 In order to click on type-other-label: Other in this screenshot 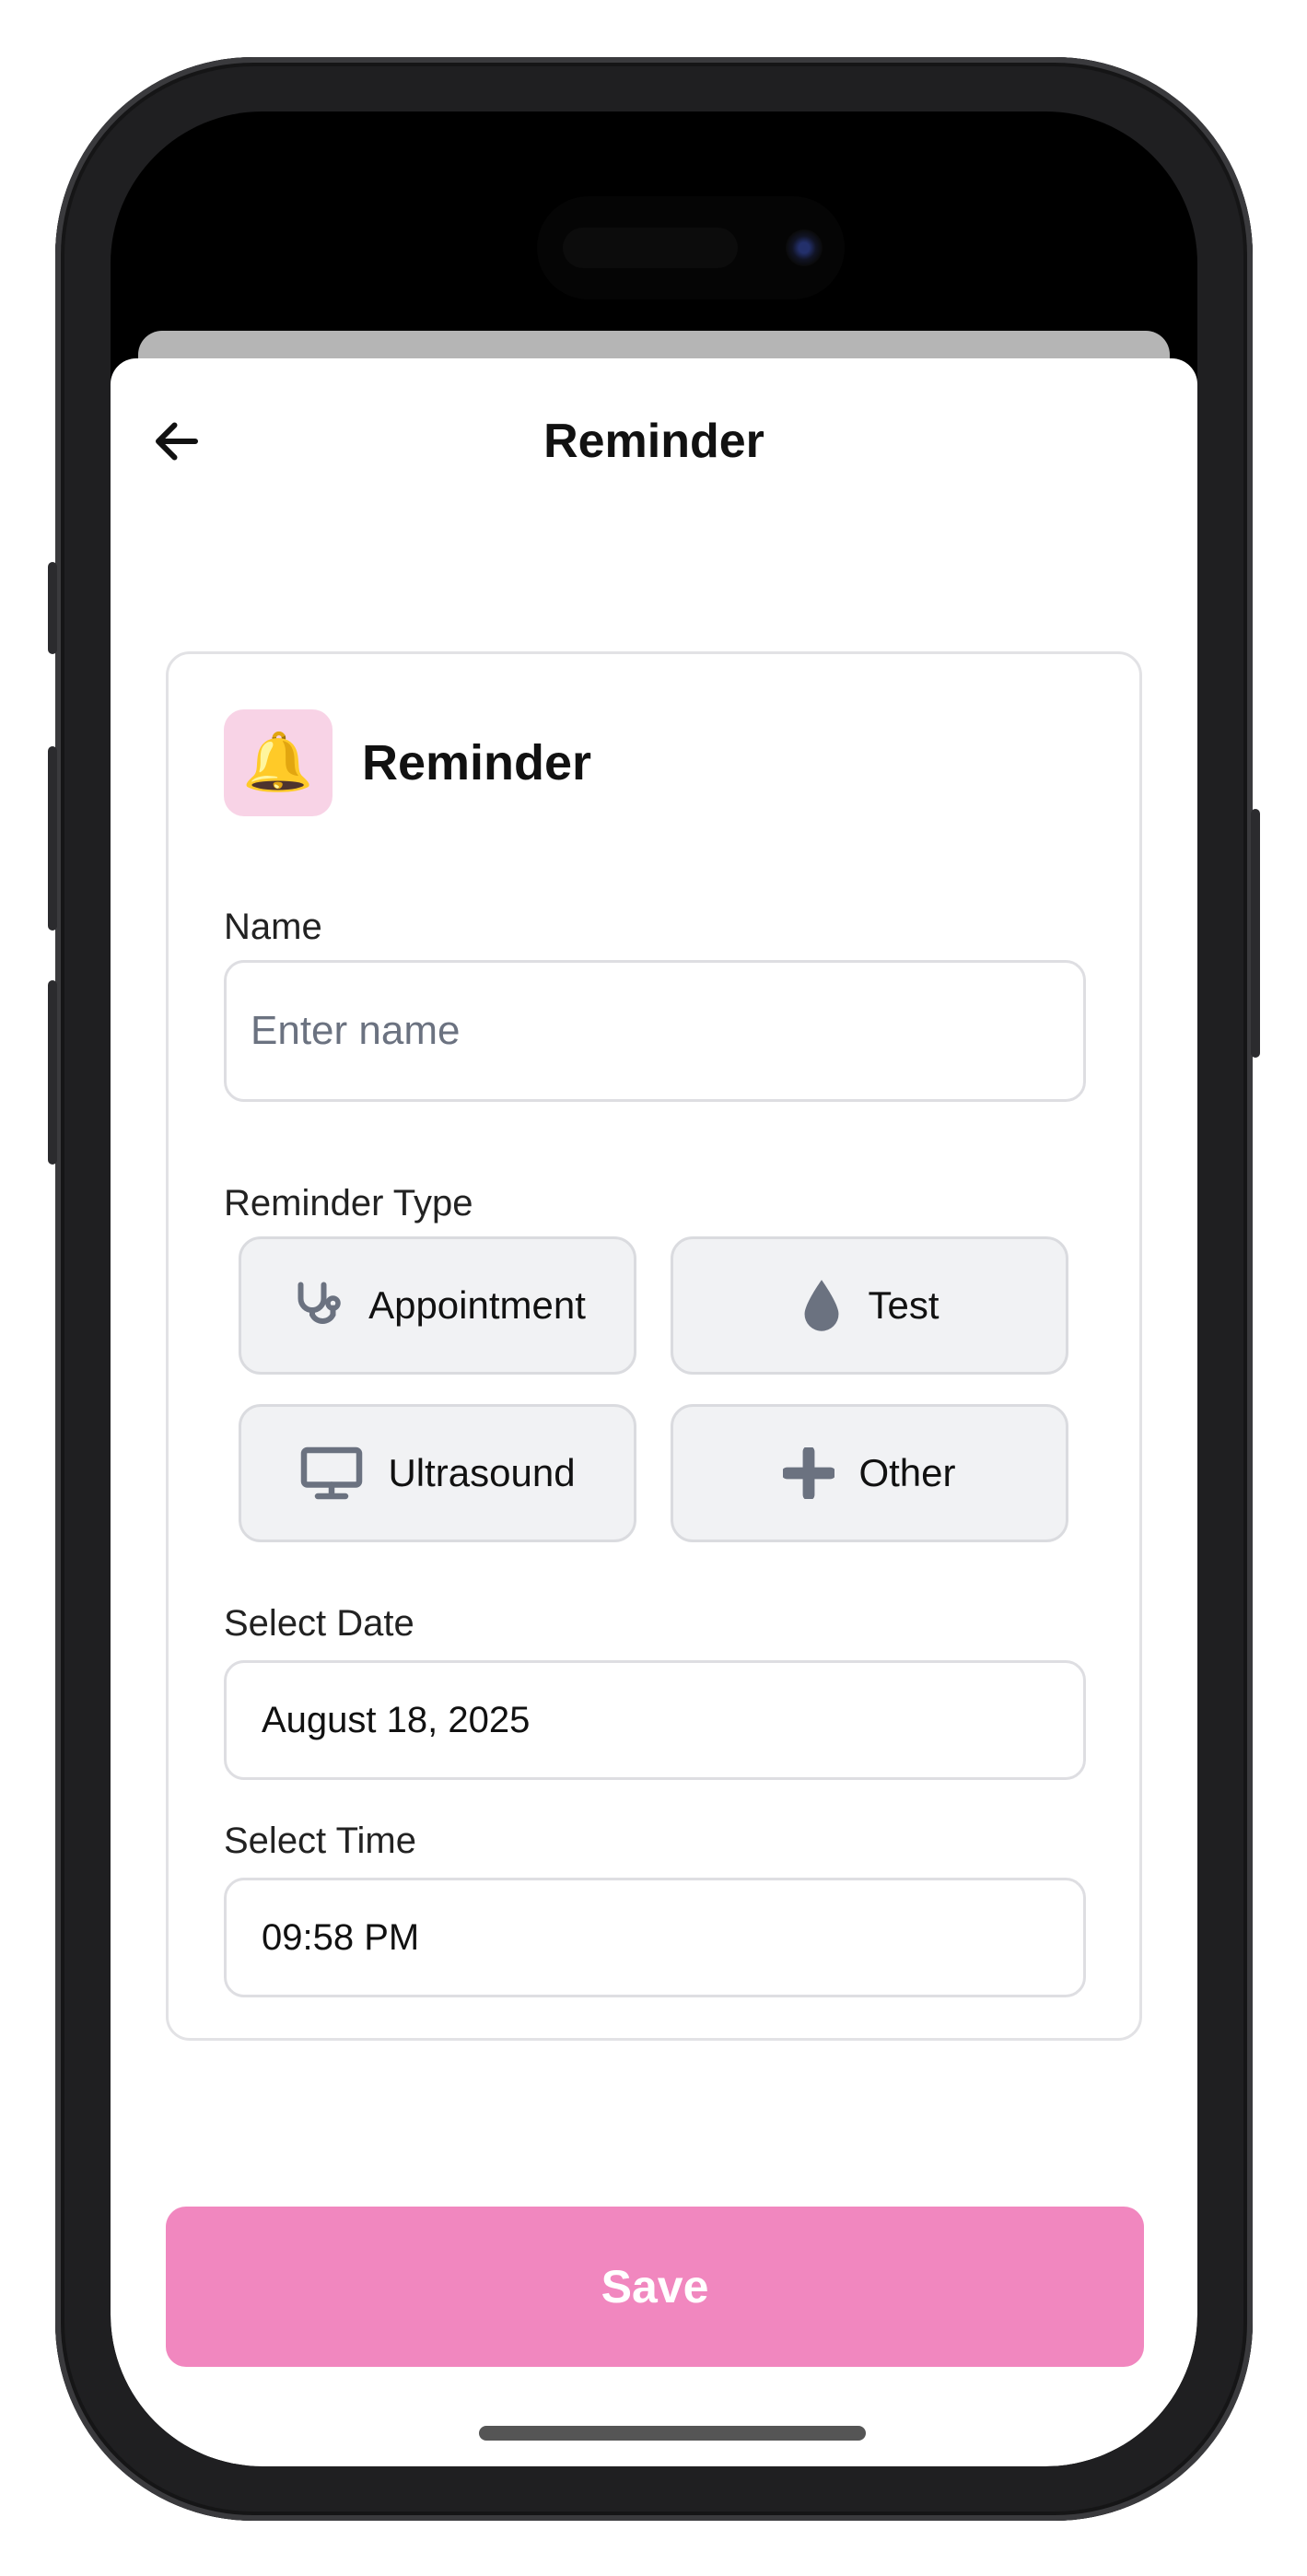, I will do `click(907, 1472)`.